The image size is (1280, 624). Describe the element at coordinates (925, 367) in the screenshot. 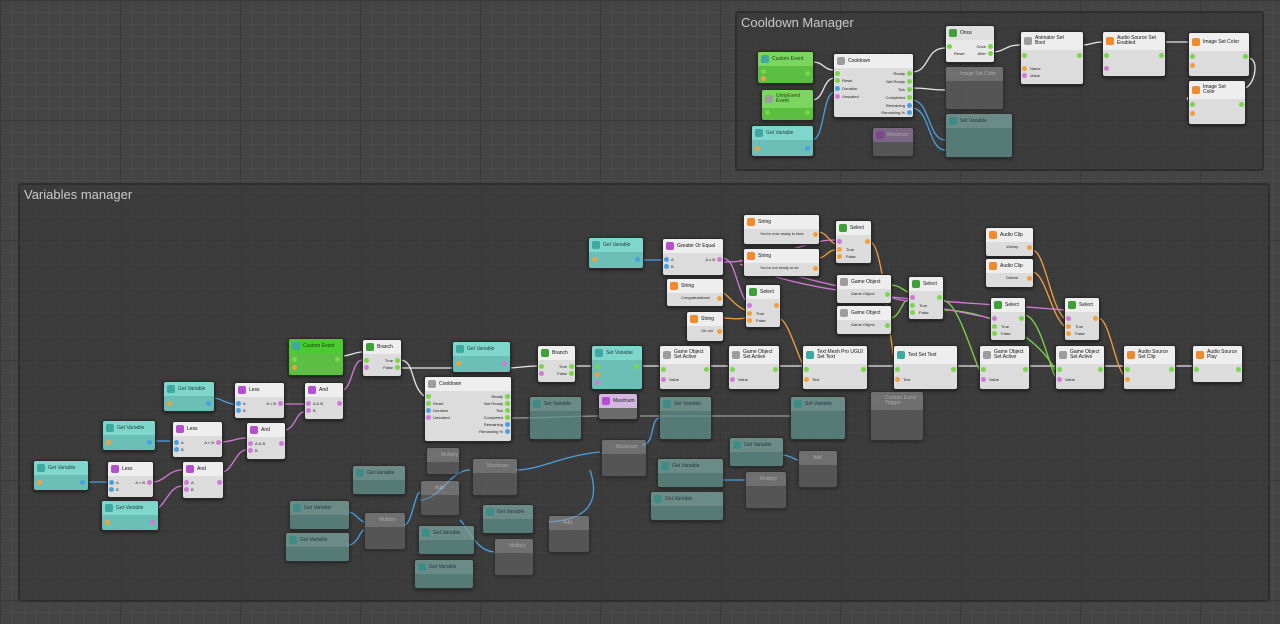

I see `text-set-text-node: Text Set Text Text` at that location.